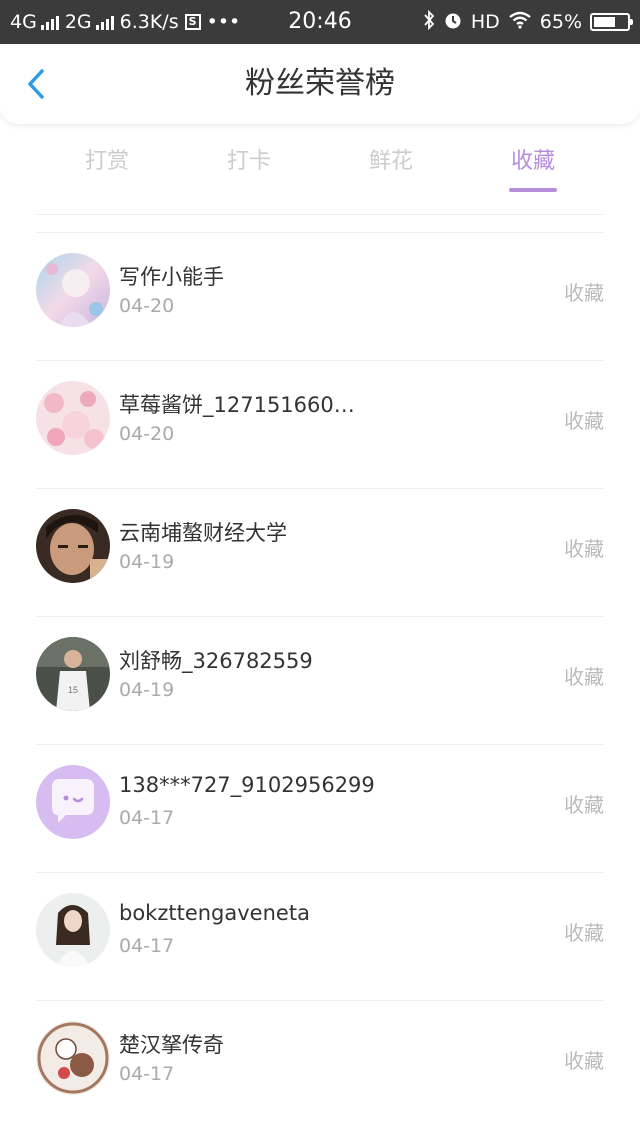  Describe the element at coordinates (391, 168) in the screenshot. I see `tab-flowers: 鲜花` at that location.